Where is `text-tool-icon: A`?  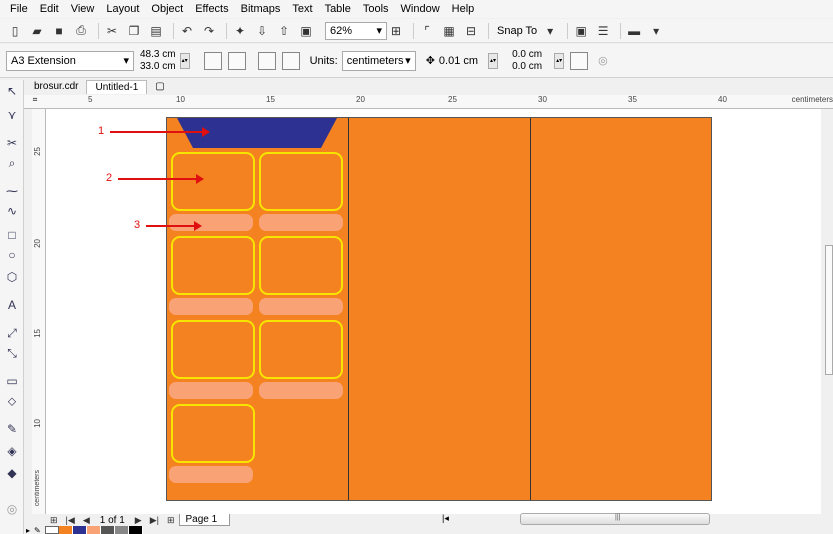
text-tool-icon: A is located at coordinates (12, 305).